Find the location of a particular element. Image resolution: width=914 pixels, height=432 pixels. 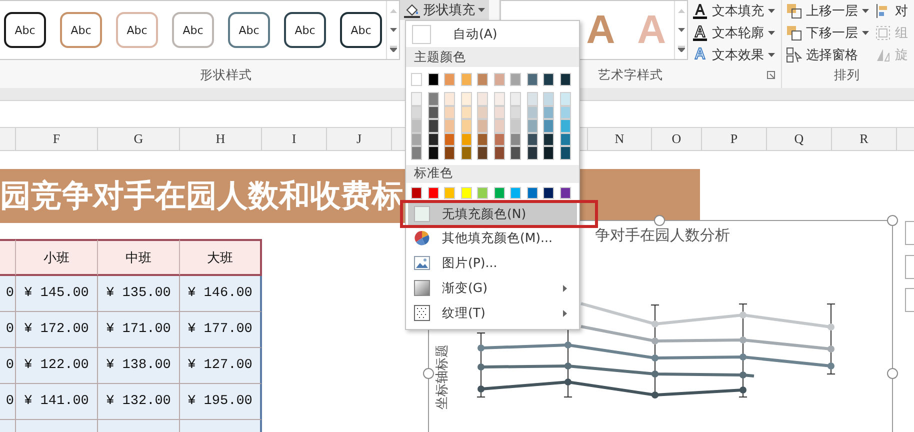

arrange-command: 选择窗格 is located at coordinates (827, 55).